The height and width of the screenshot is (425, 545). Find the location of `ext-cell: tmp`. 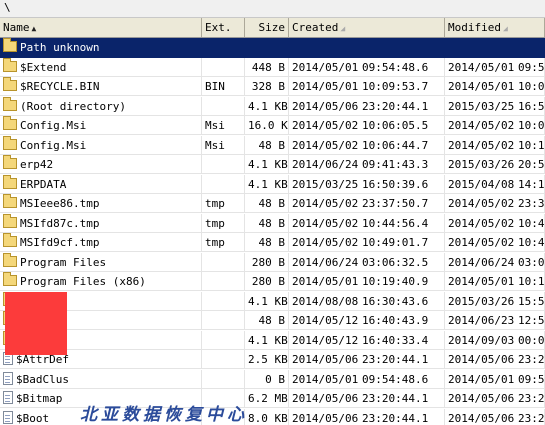

ext-cell: tmp is located at coordinates (223, 203).